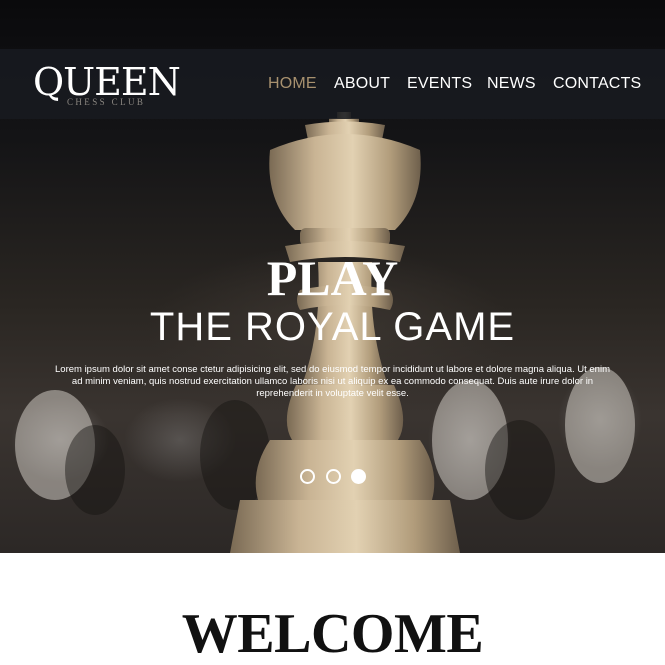  I want to click on nav-item-news: NEWS, so click(511, 84).